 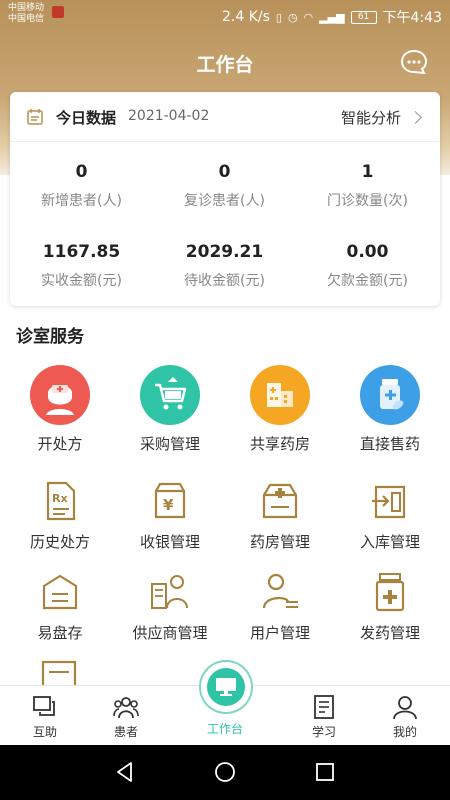 What do you see at coordinates (81, 281) in the screenshot?
I see `stat-label: 实收金额(元)` at bounding box center [81, 281].